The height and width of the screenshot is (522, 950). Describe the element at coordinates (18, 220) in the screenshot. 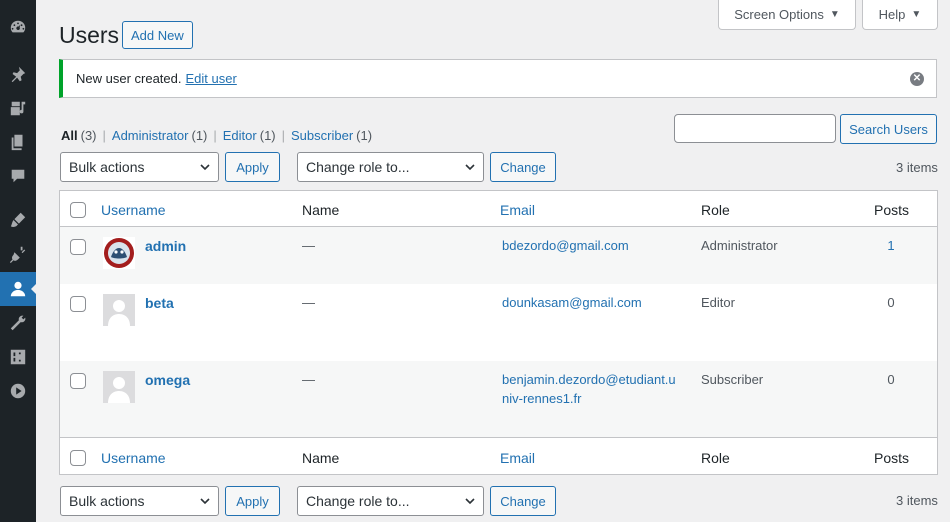

I see `appearance-icon` at that location.